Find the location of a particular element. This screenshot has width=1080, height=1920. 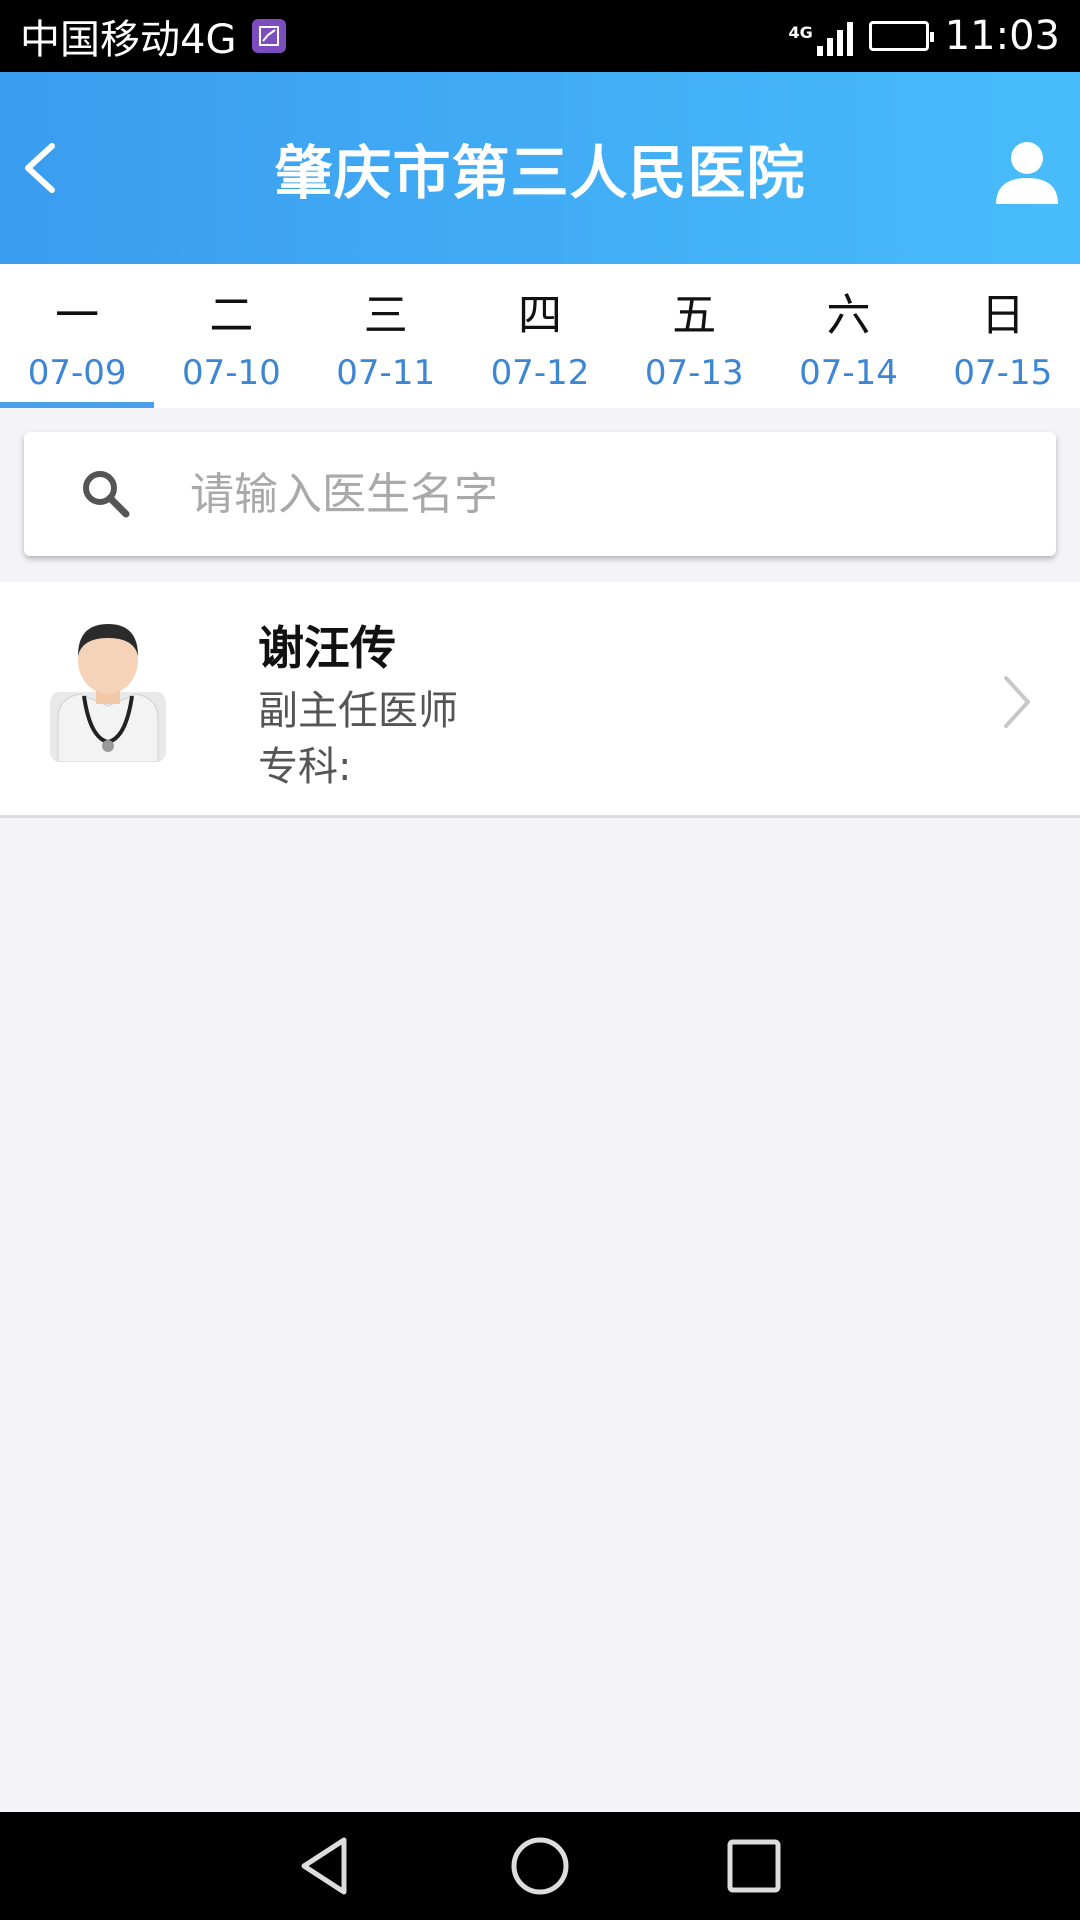

system-navigation-bar is located at coordinates (540, 1866).